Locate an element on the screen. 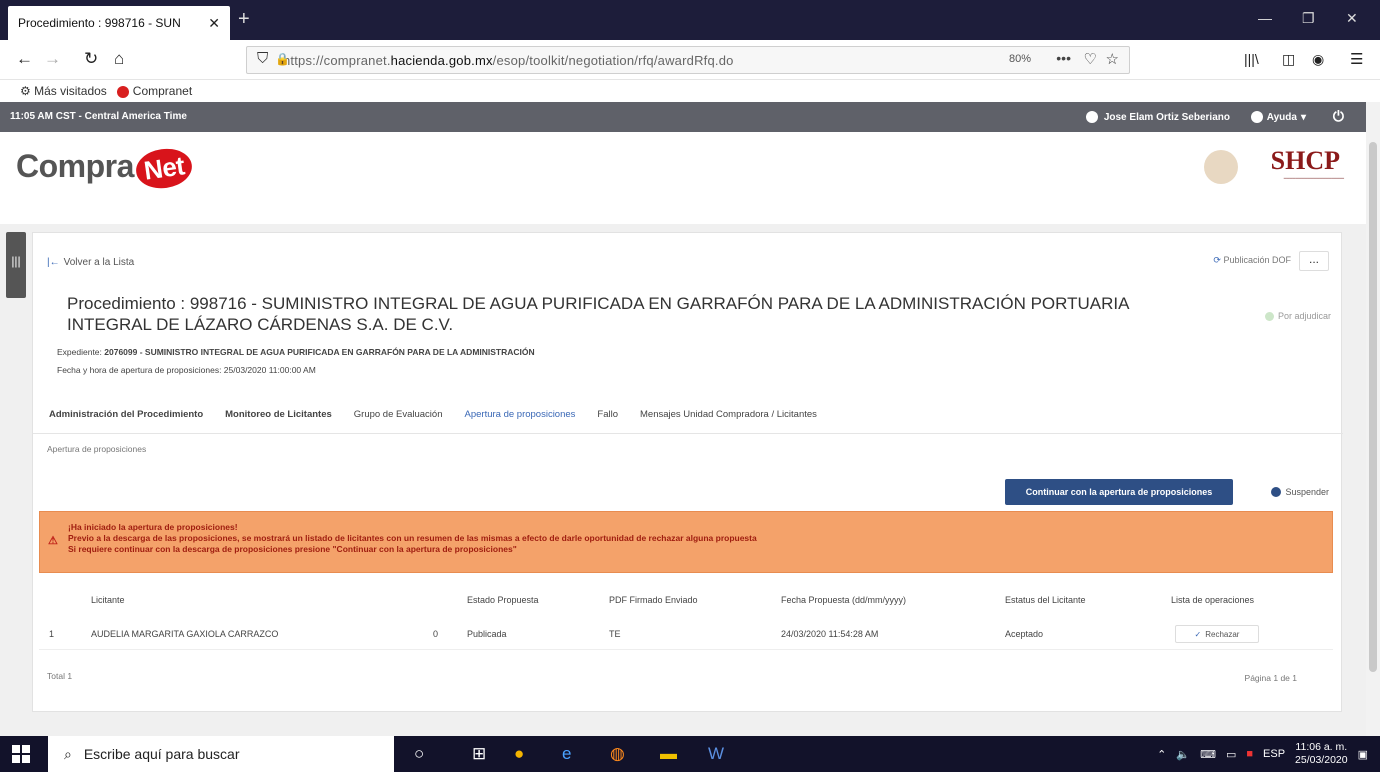  shcp-logo: SHCP is located at coordinates (1305, 160).